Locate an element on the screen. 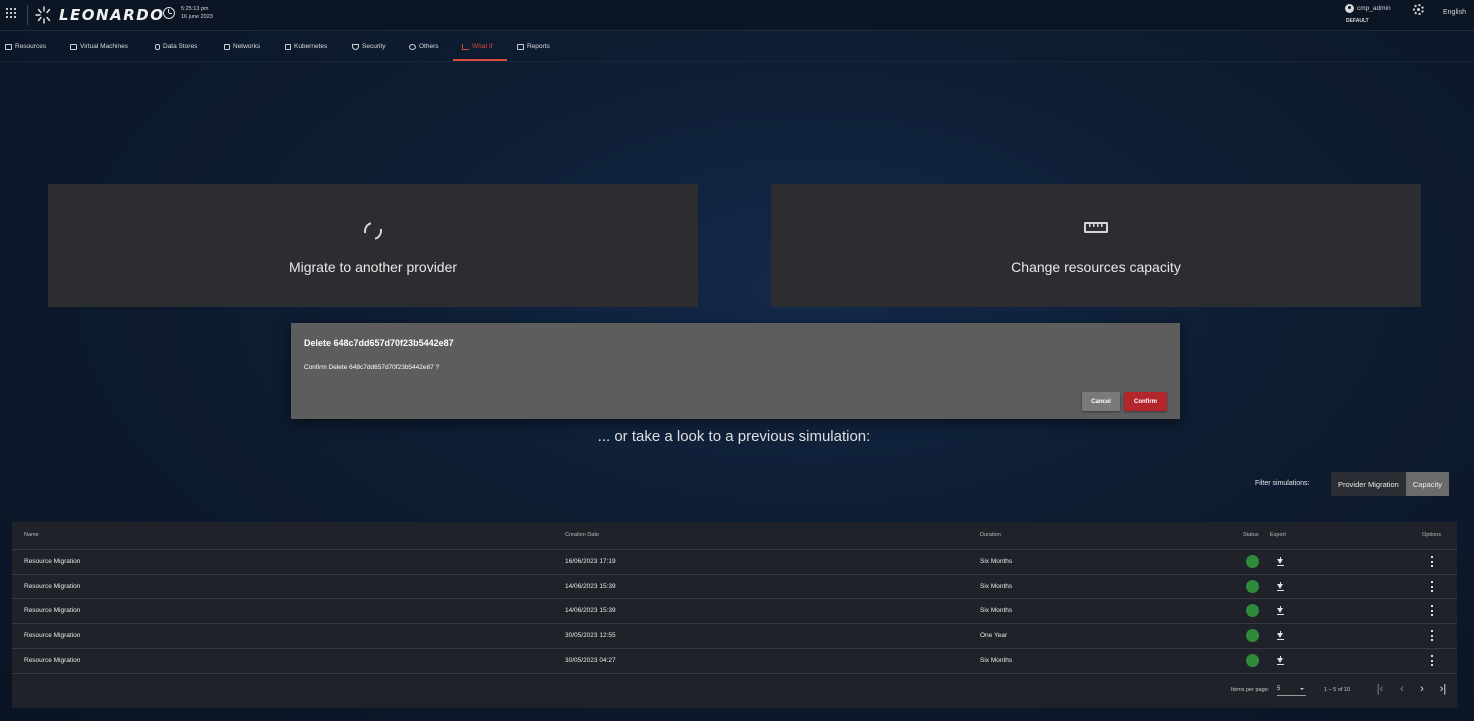 The width and height of the screenshot is (1474, 721). items-per-page-label: Items per page: is located at coordinates (1250, 690).